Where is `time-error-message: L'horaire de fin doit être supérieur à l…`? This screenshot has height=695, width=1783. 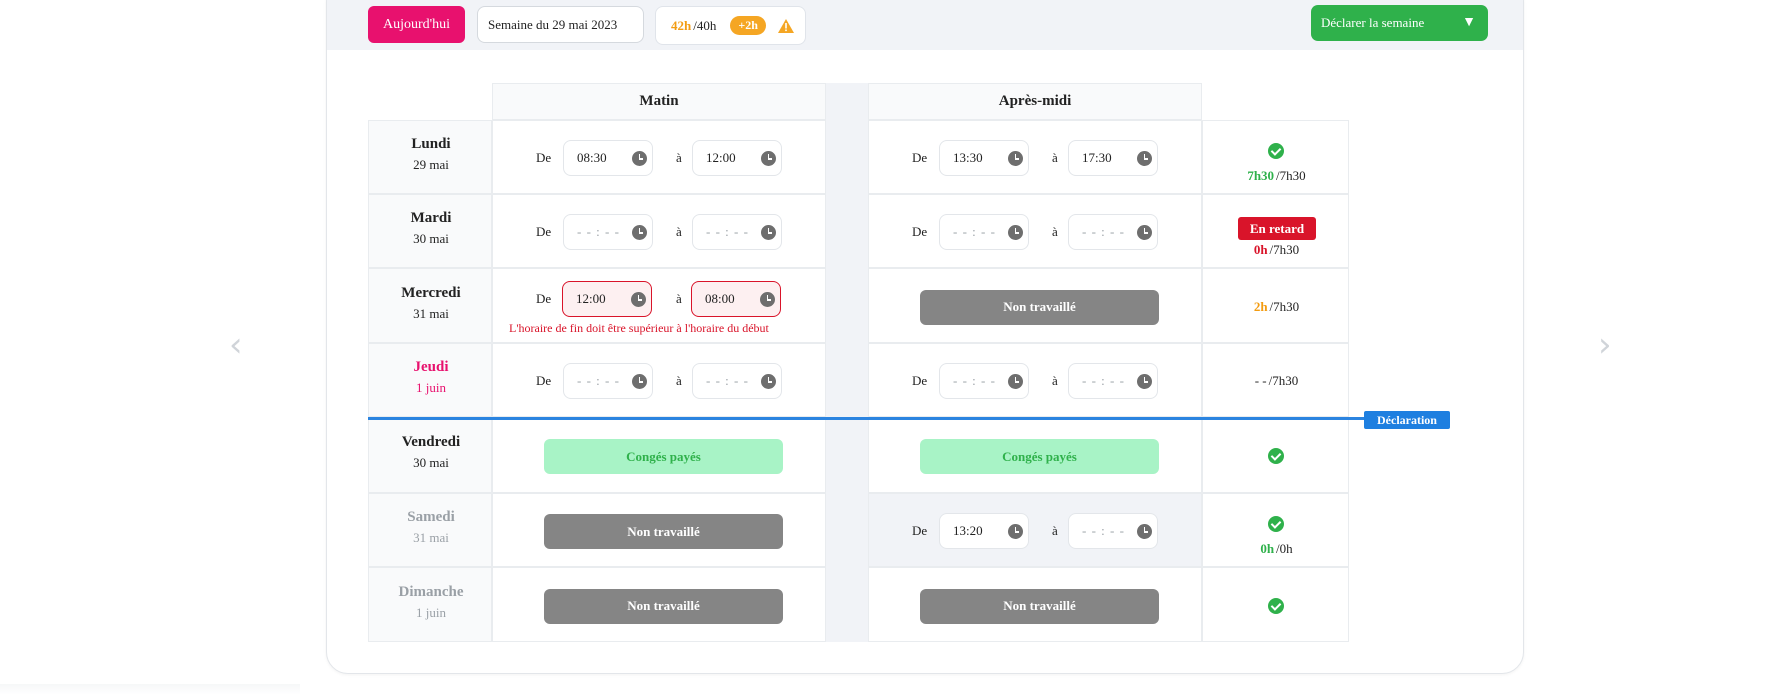 time-error-message: L'horaire de fin doit être supérieur à l… is located at coordinates (639, 328).